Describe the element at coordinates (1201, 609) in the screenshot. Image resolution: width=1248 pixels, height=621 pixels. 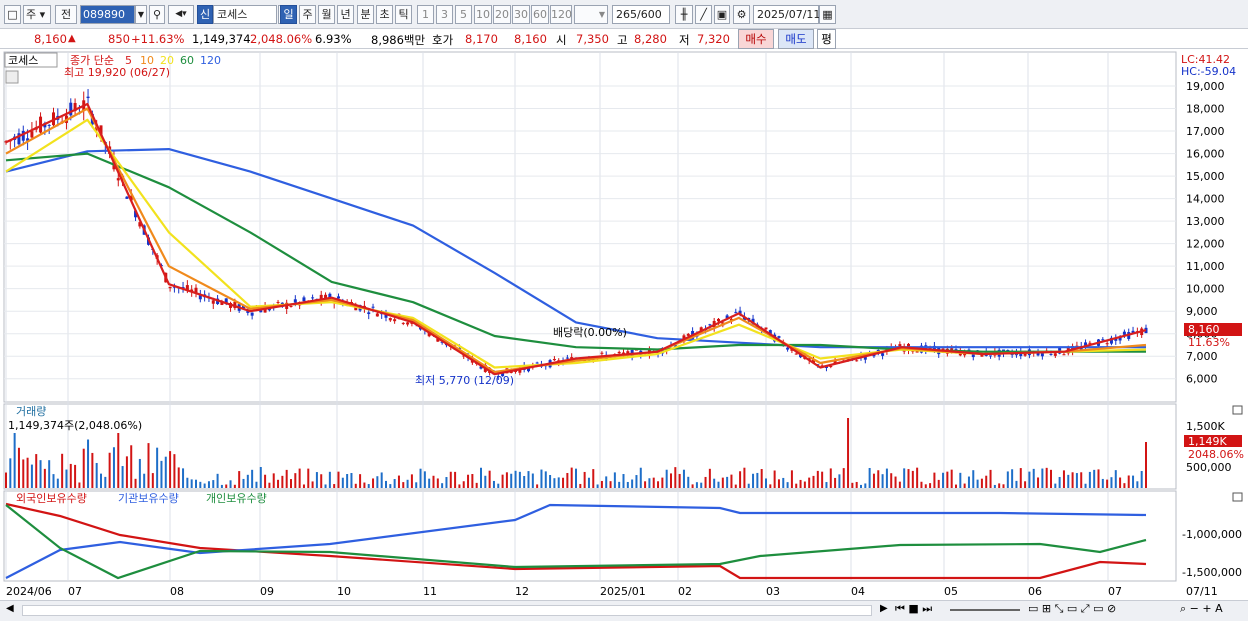
I see `zoom-tools: ⌕ − + A` at that location.